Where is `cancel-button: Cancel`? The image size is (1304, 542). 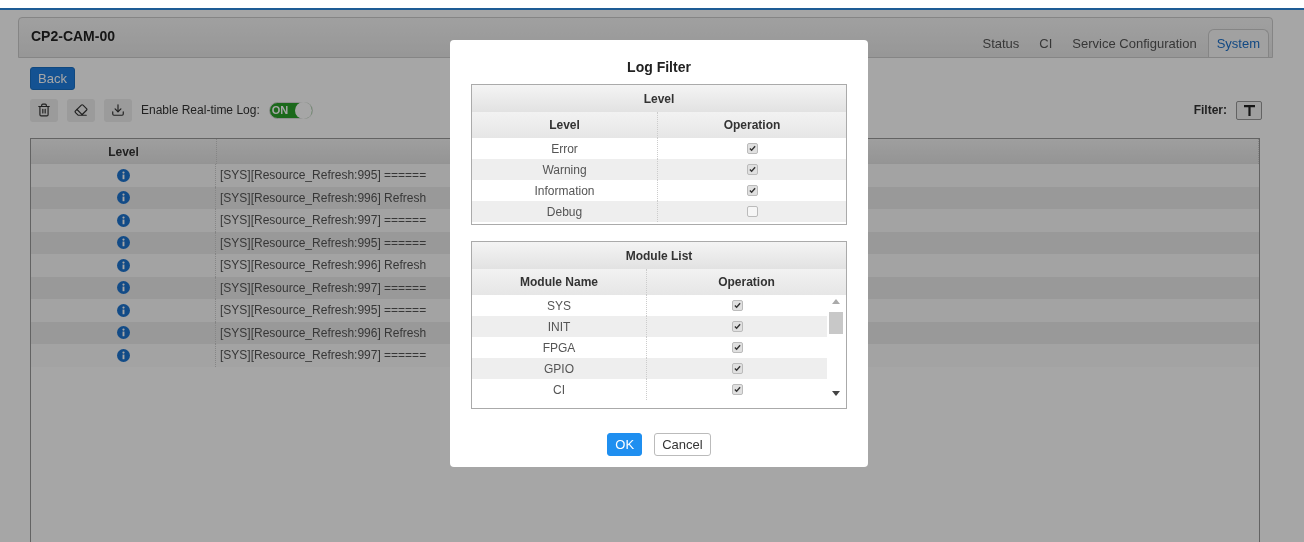 cancel-button: Cancel is located at coordinates (682, 444).